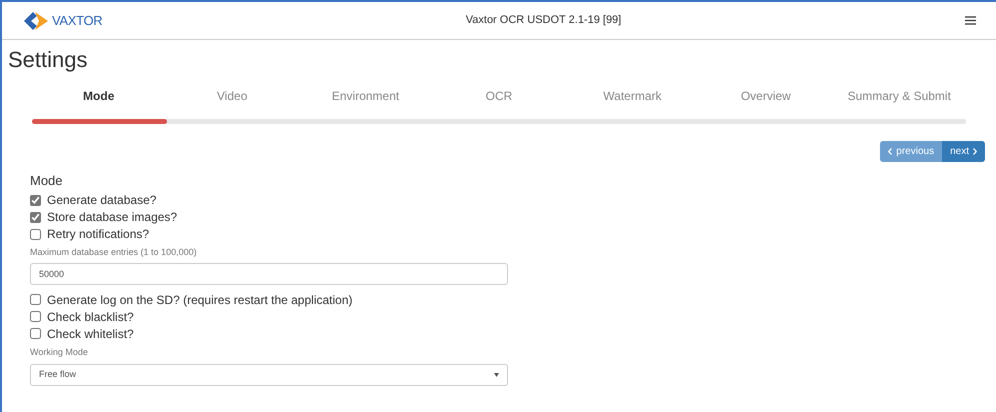 The width and height of the screenshot is (996, 412). I want to click on select-field: Free flow, so click(269, 375).